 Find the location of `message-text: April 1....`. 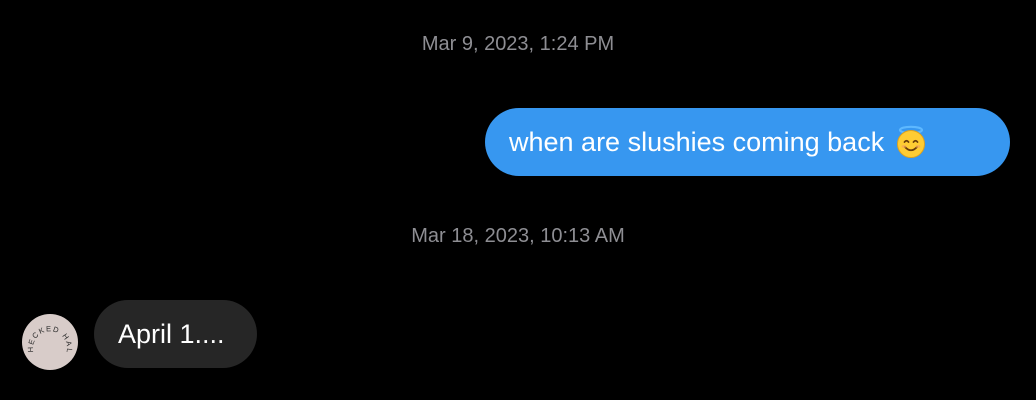

message-text: April 1.... is located at coordinates (171, 333).